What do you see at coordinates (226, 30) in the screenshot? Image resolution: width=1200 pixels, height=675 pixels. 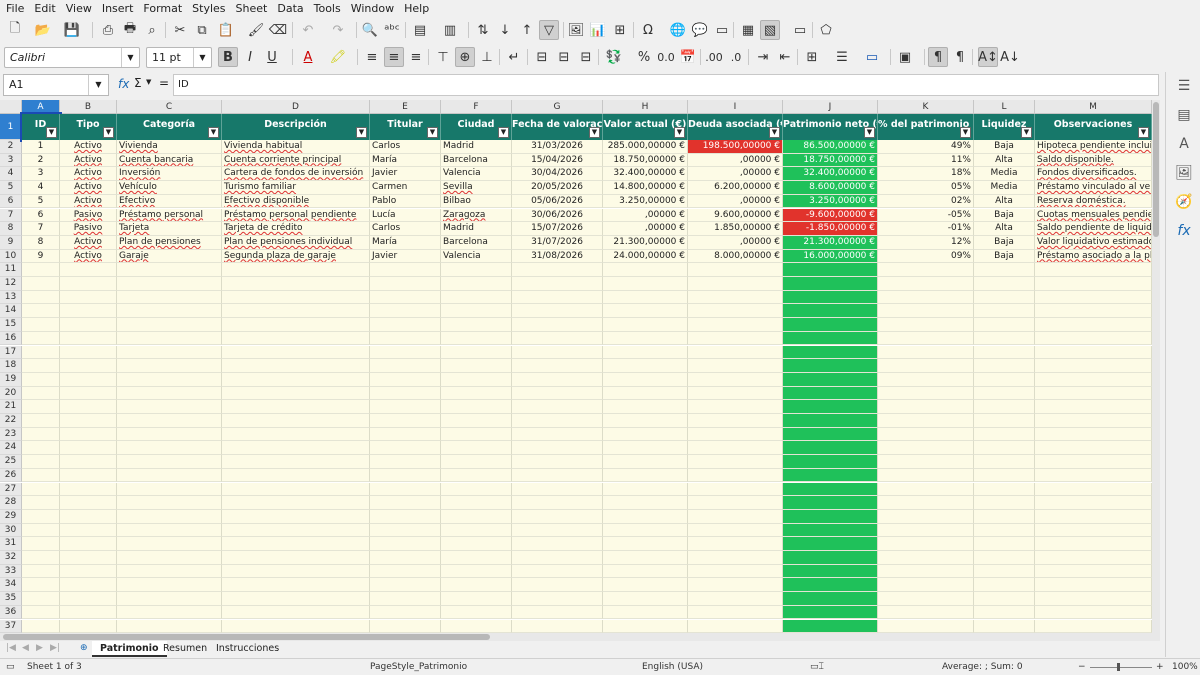 I see `paste-icon: 📋` at bounding box center [226, 30].